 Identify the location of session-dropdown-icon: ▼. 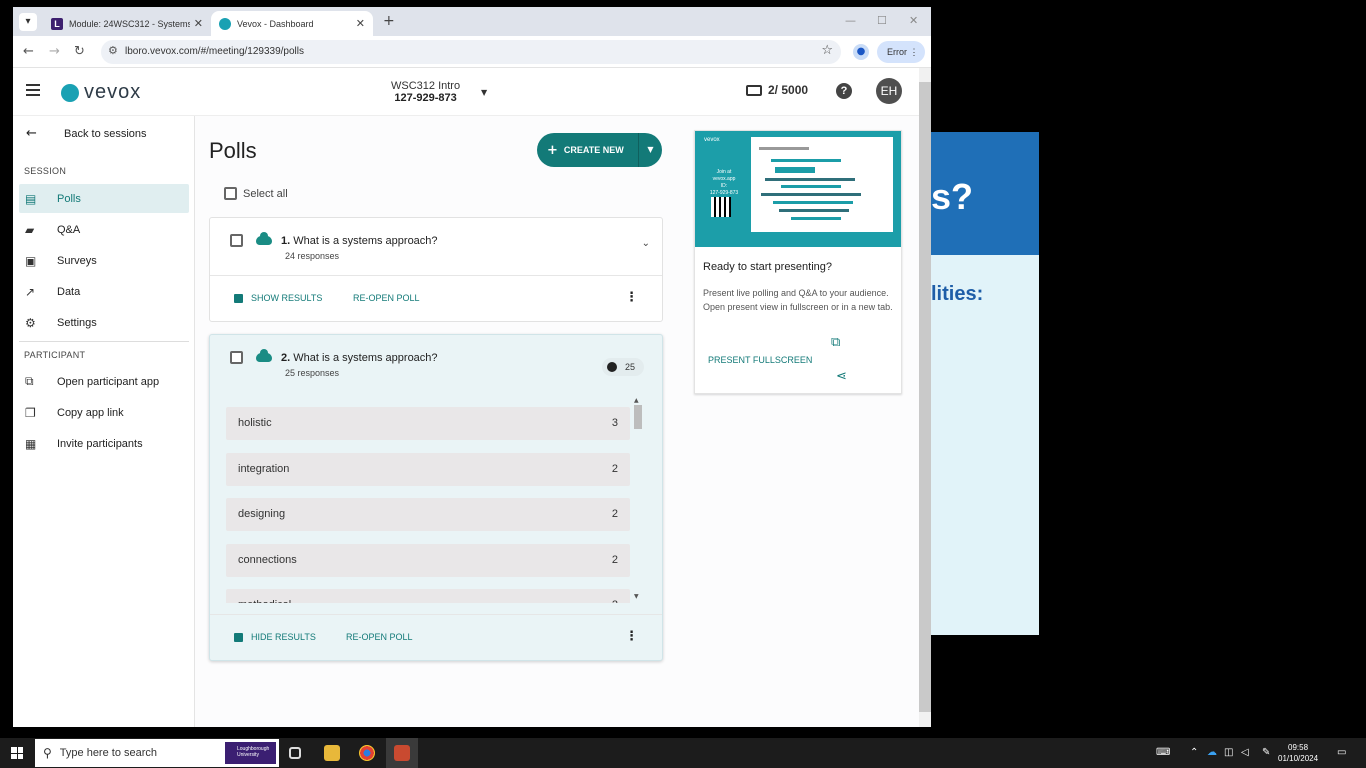
(484, 92).